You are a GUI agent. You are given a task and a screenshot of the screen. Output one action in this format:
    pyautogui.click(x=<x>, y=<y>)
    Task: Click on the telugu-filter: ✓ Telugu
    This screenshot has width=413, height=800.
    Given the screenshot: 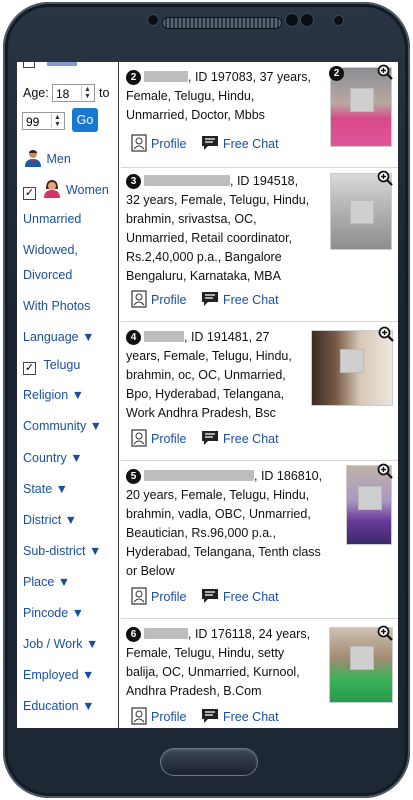 What is the action you would take?
    pyautogui.click(x=51, y=366)
    